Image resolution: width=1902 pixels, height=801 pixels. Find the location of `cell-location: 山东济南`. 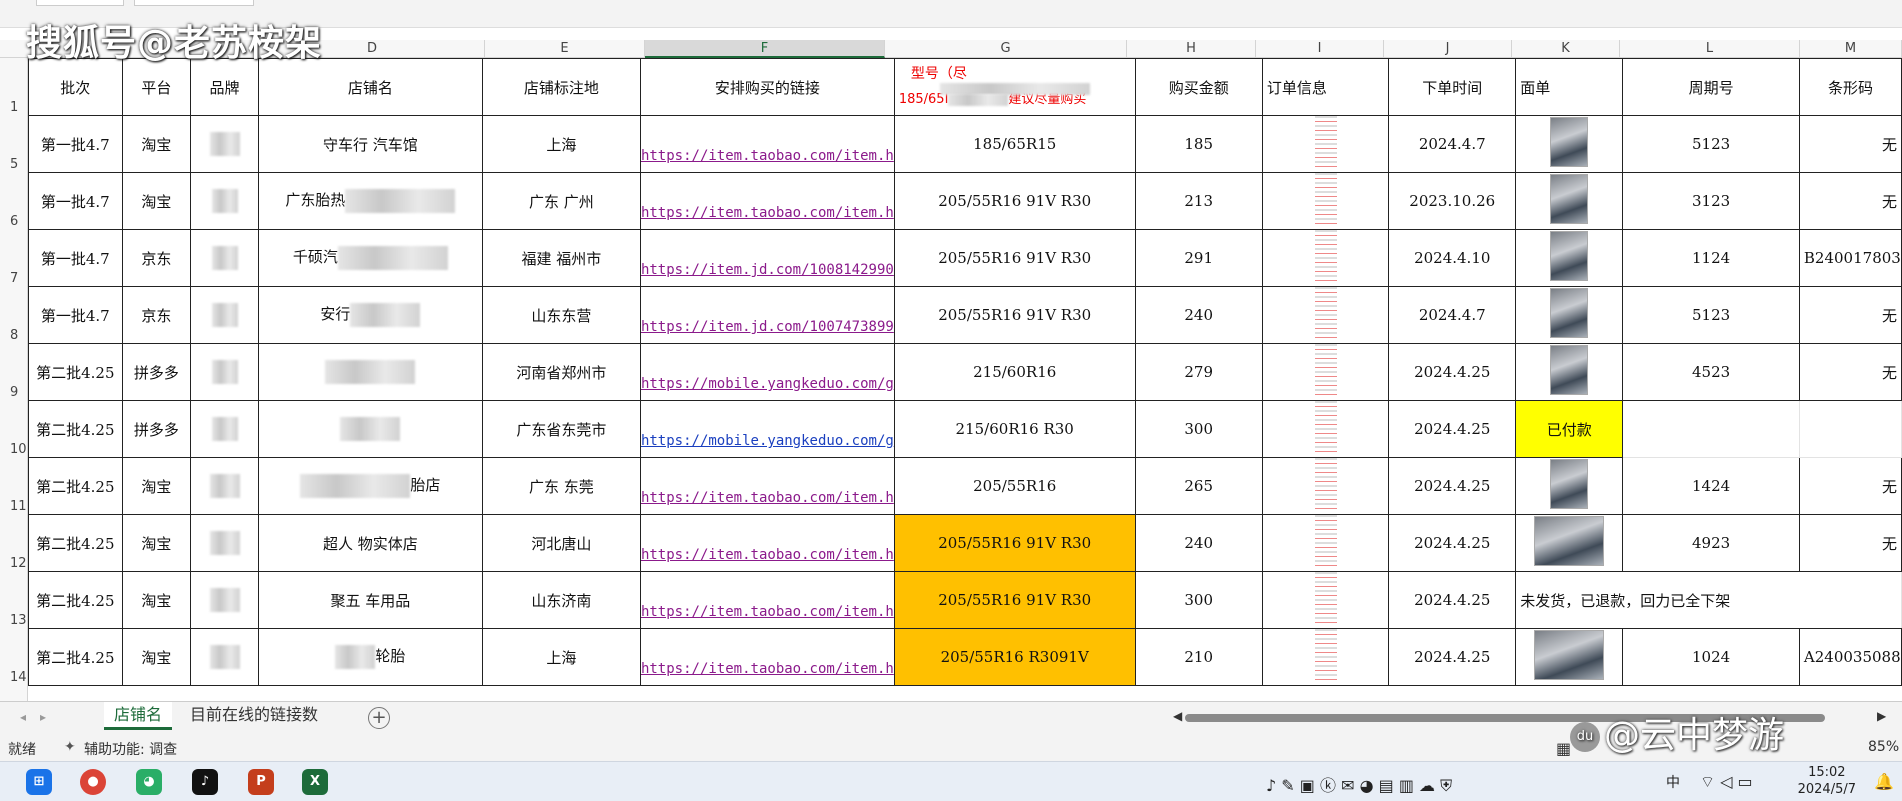

cell-location: 山东济南 is located at coordinates (561, 600).